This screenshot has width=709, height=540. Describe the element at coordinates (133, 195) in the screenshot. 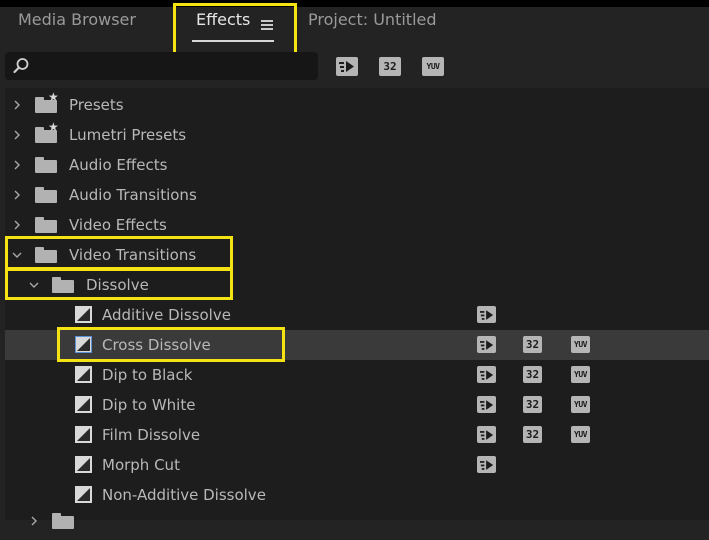

I see `tree-item-label: Audio Transitions` at that location.